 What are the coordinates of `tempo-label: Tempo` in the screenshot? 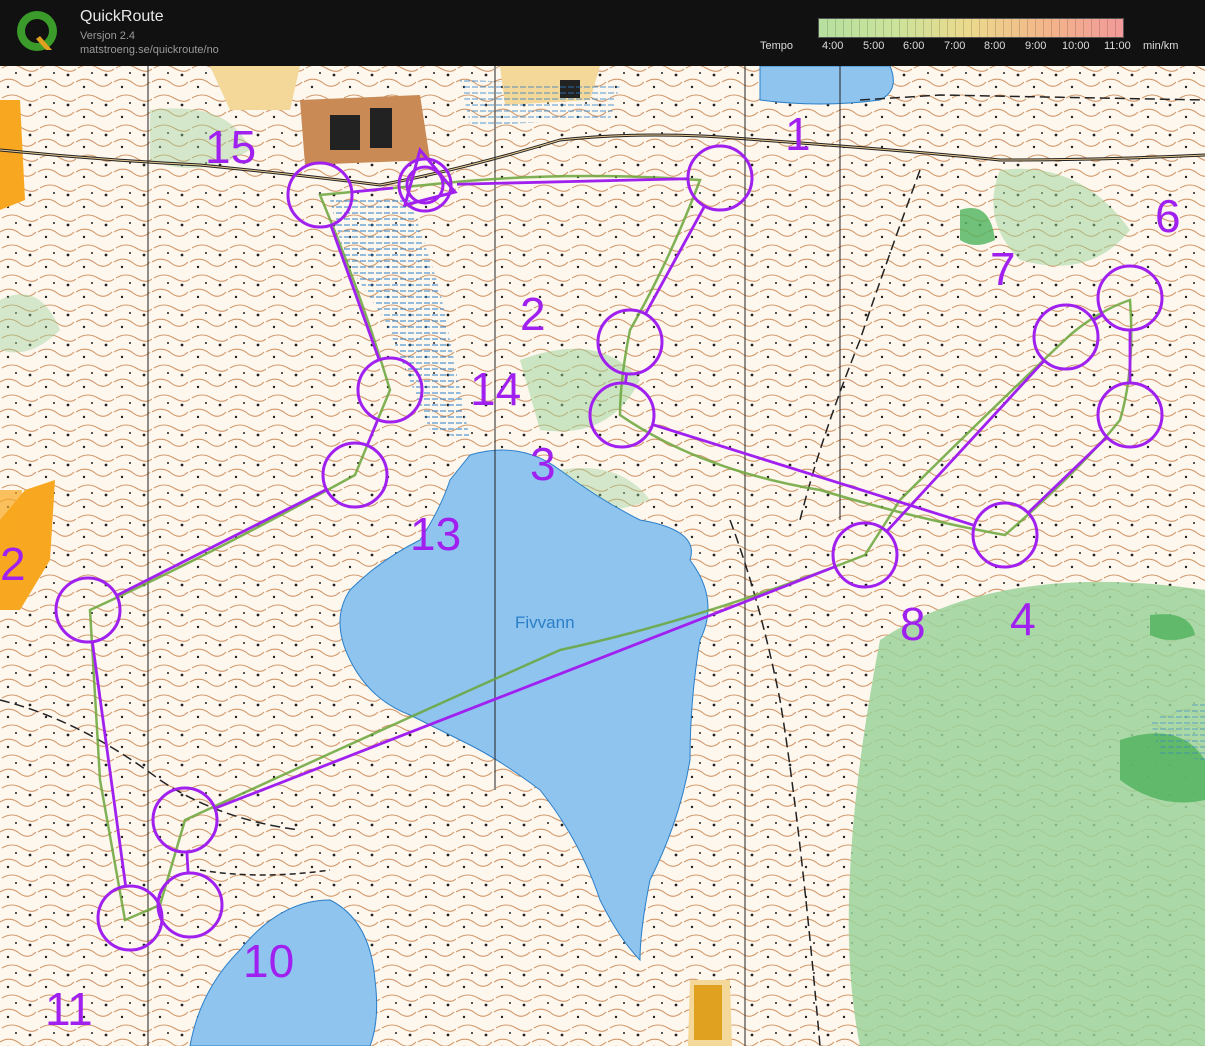 It's located at (777, 46).